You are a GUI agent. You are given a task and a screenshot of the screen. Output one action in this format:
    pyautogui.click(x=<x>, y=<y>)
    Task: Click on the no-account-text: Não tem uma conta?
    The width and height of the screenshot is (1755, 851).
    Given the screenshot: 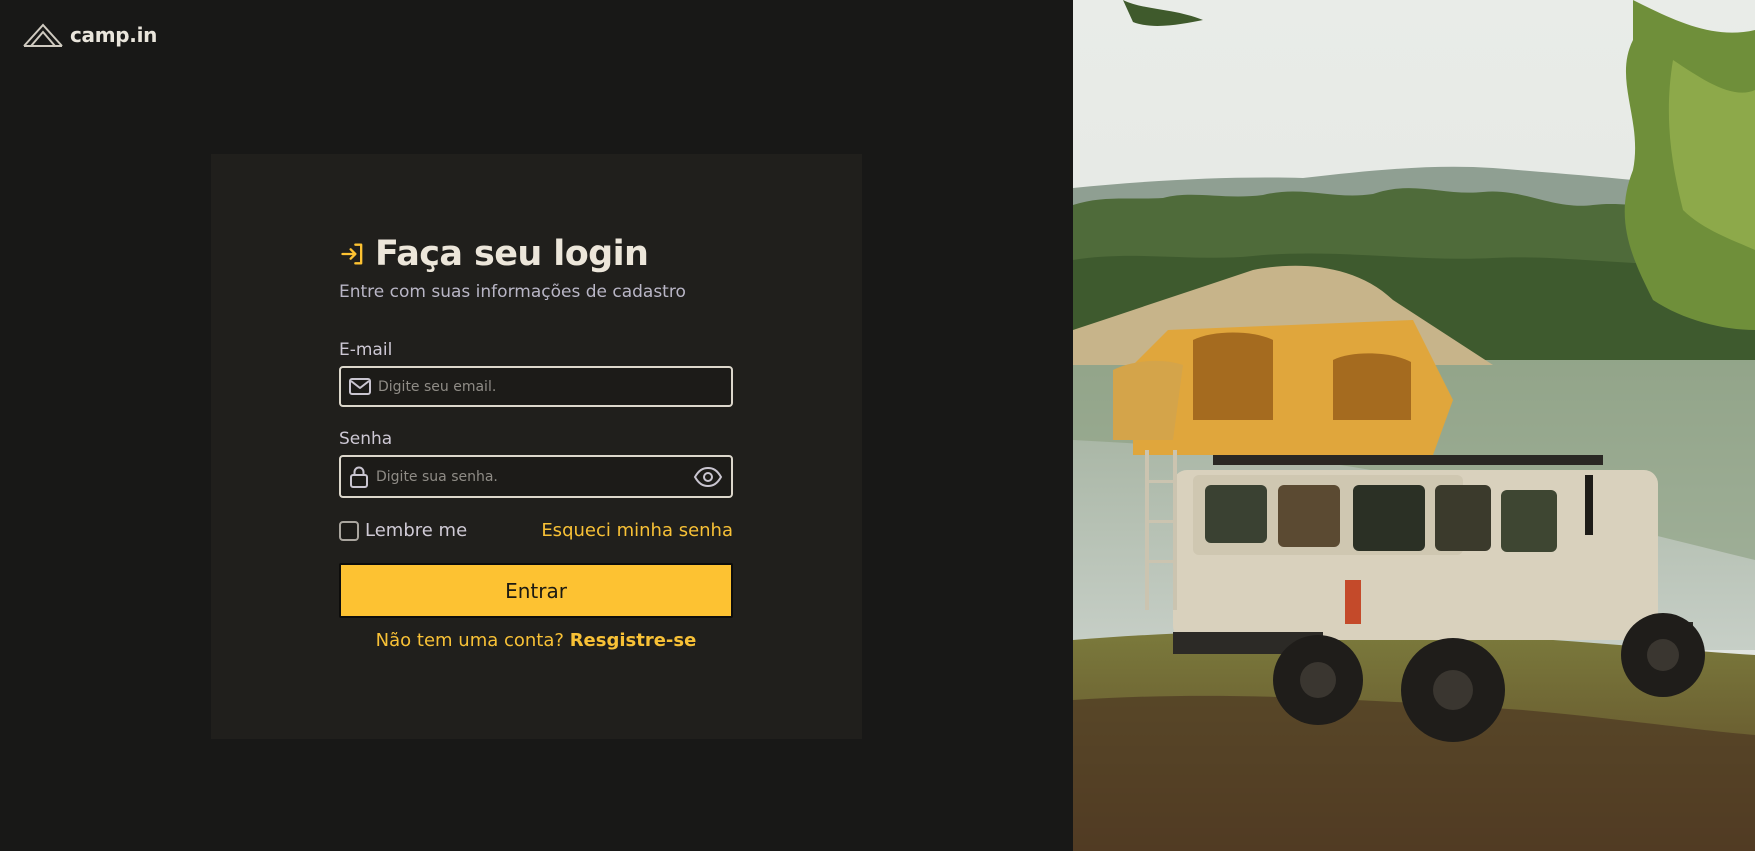 What is the action you would take?
    pyautogui.click(x=469, y=640)
    